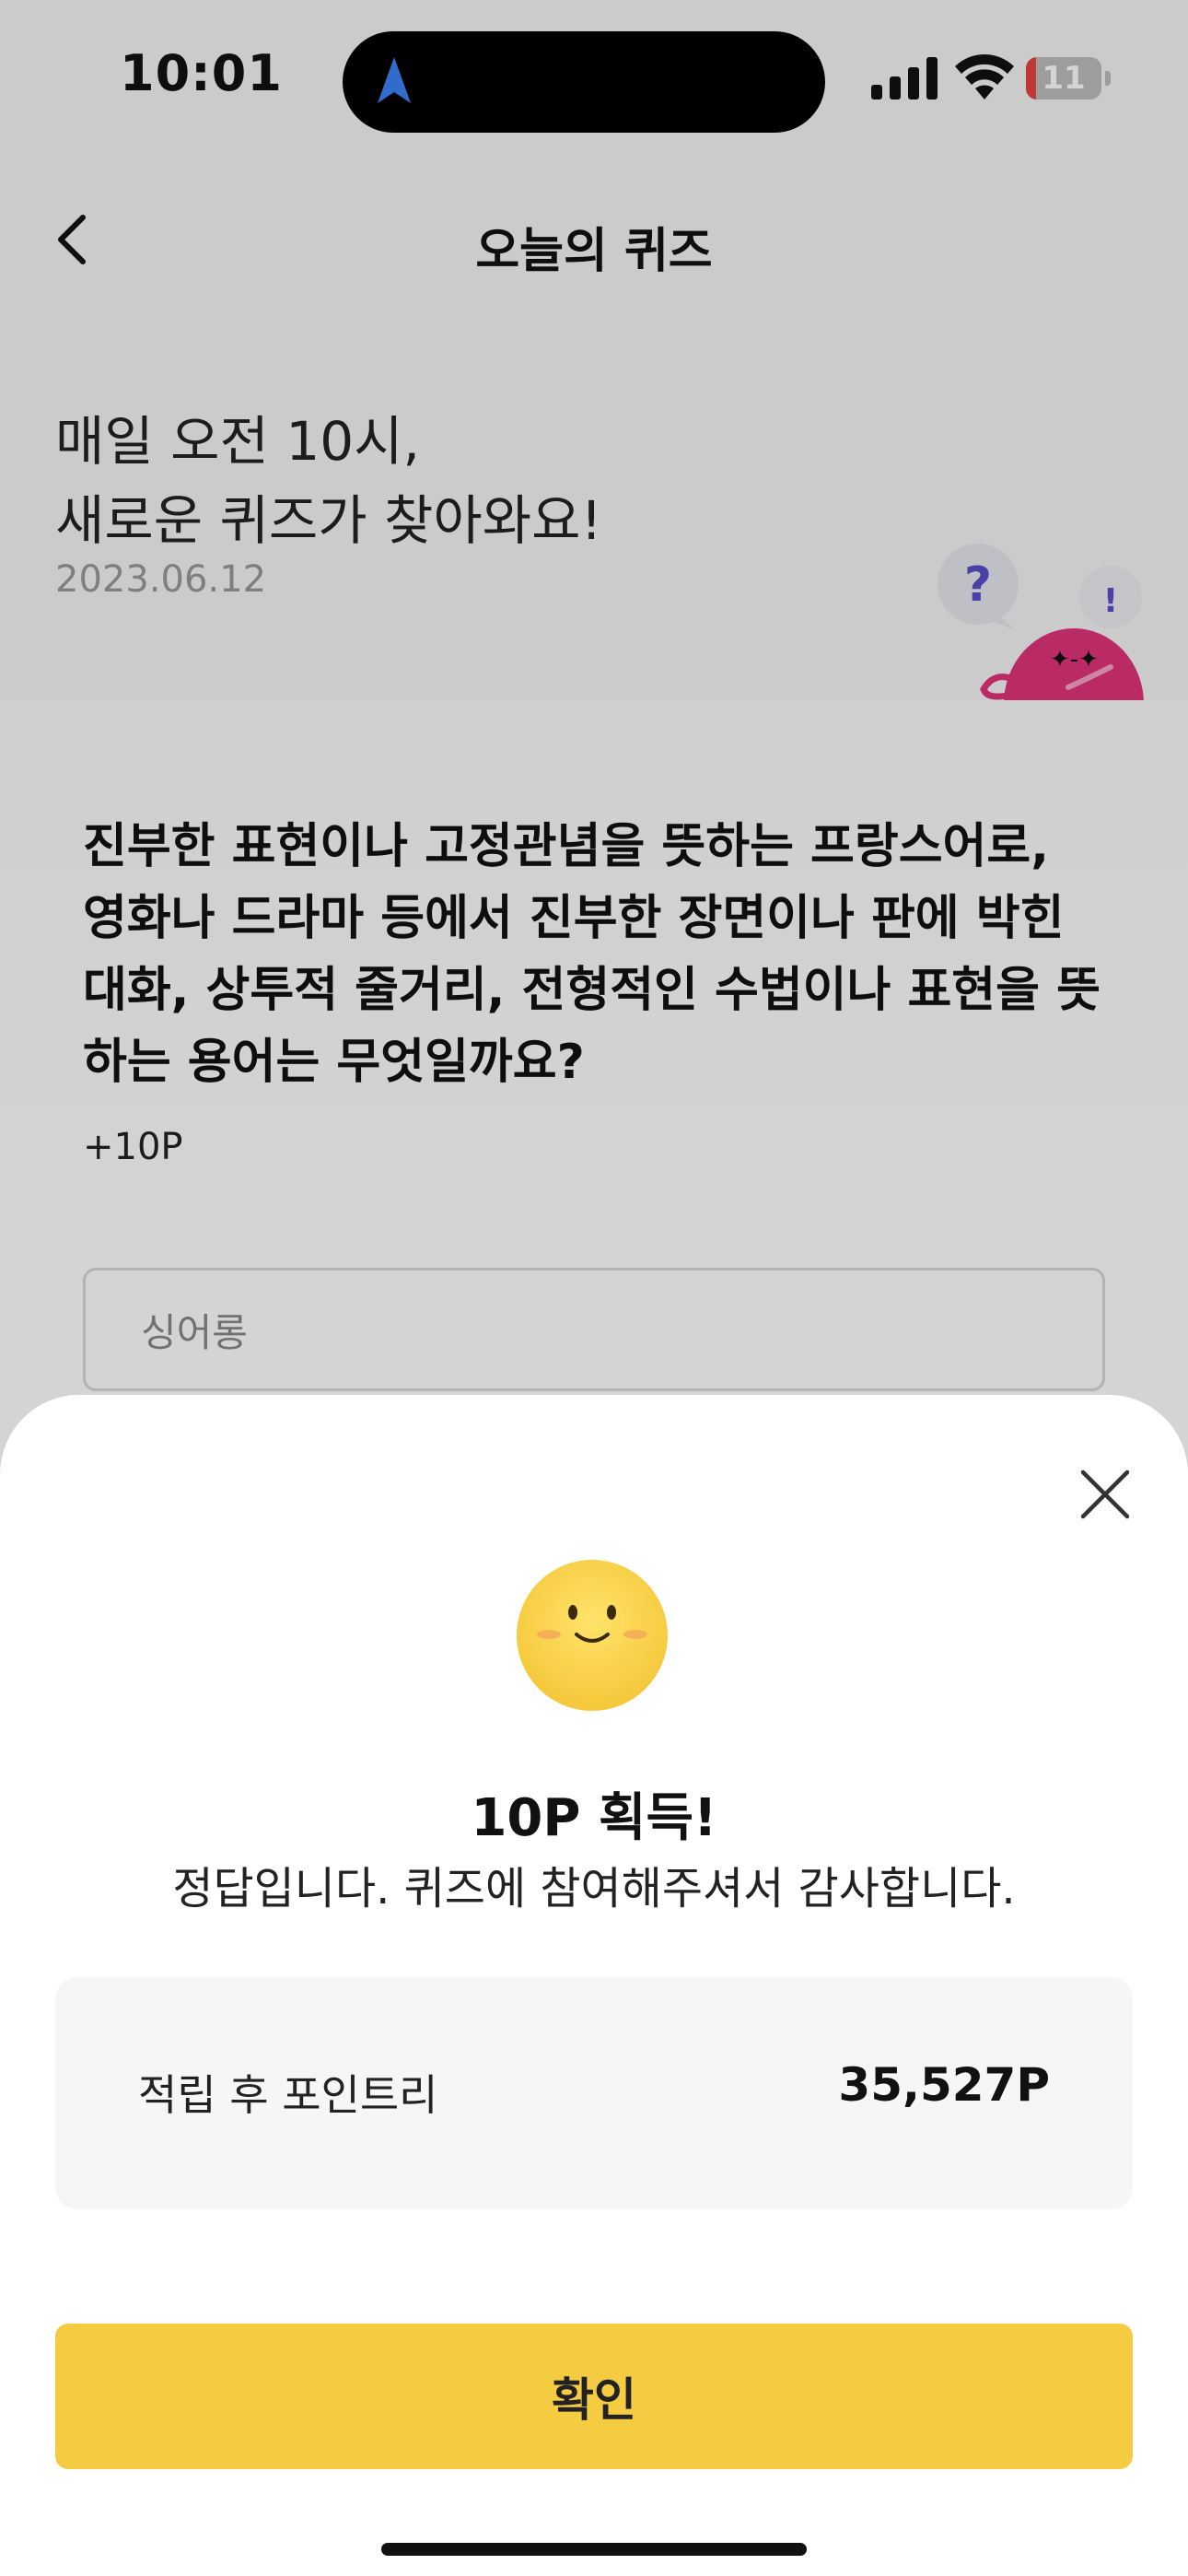 Image resolution: width=1188 pixels, height=2576 pixels. I want to click on smiley-face-icon, so click(592, 1635).